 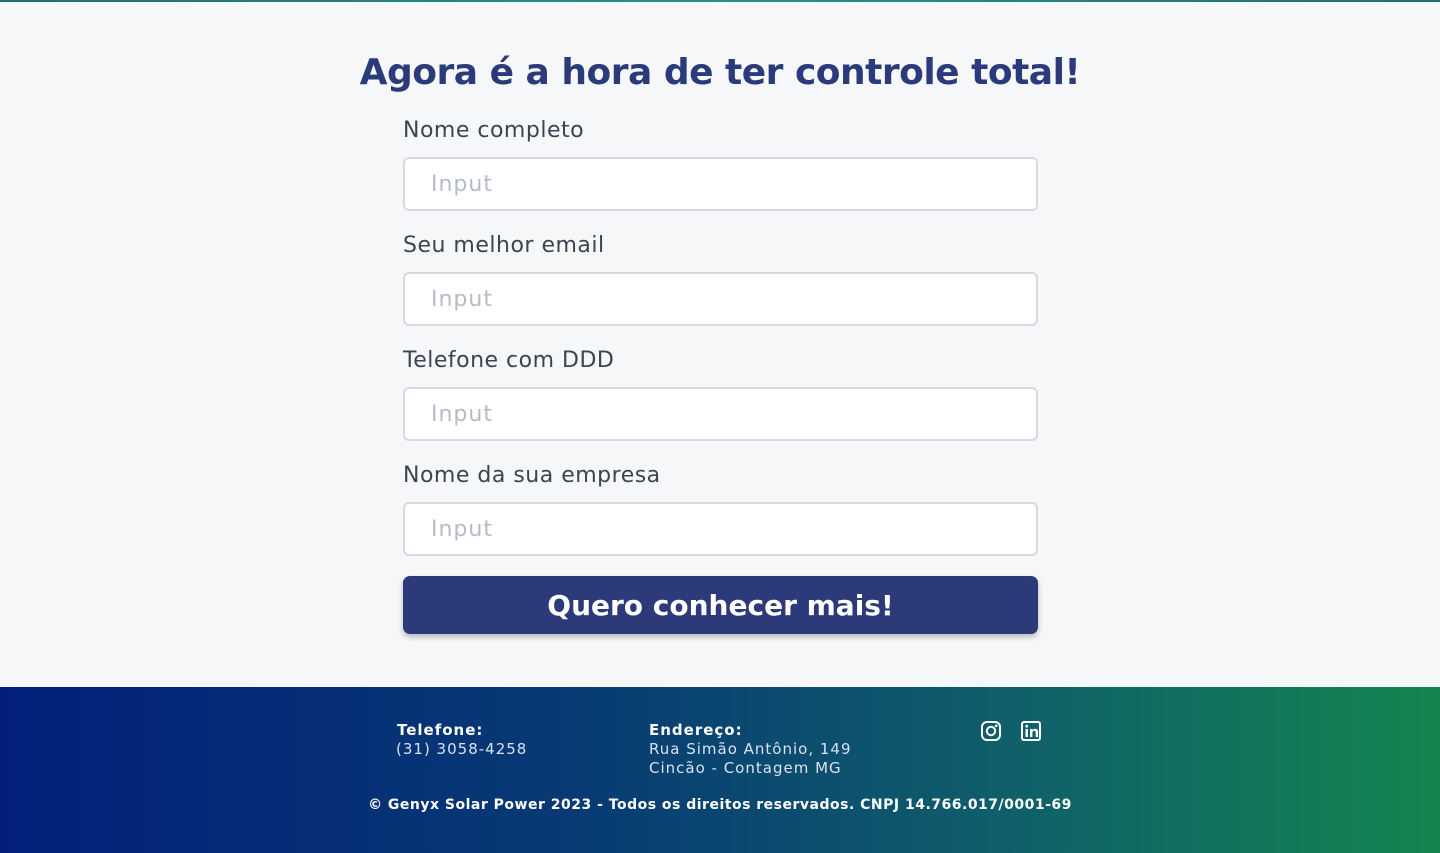 I want to click on form-heading: Agora é a hora de ter controle total!, so click(x=720, y=72).